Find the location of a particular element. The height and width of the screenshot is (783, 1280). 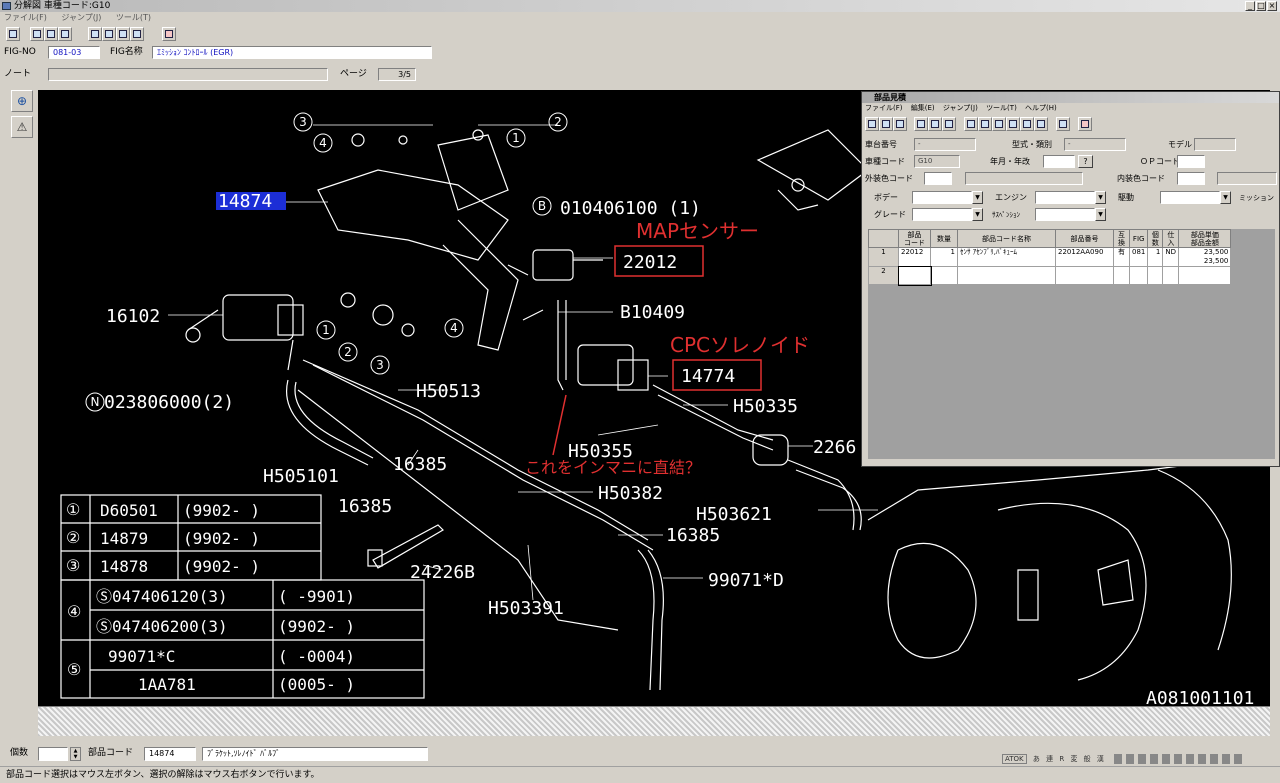

ime-mode: R is located at coordinates (1061, 759).